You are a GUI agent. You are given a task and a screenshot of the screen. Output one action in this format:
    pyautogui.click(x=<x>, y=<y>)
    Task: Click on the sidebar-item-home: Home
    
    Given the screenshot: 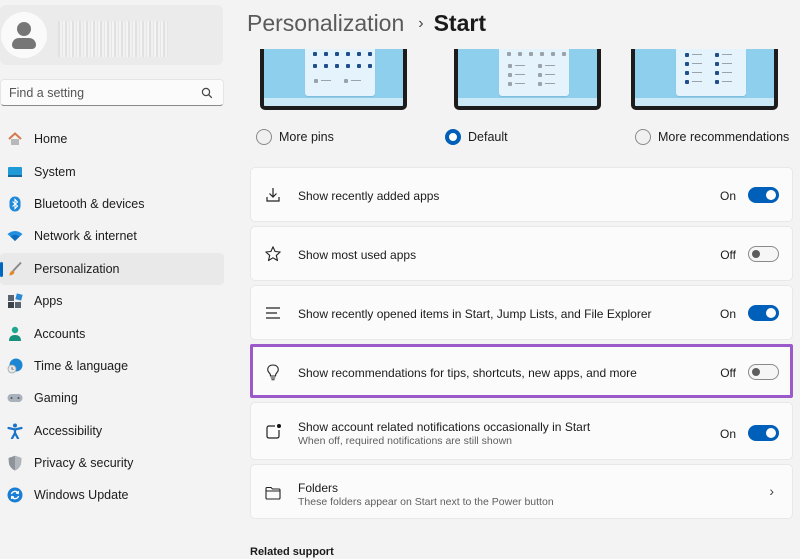 What is the action you would take?
    pyautogui.click(x=112, y=139)
    